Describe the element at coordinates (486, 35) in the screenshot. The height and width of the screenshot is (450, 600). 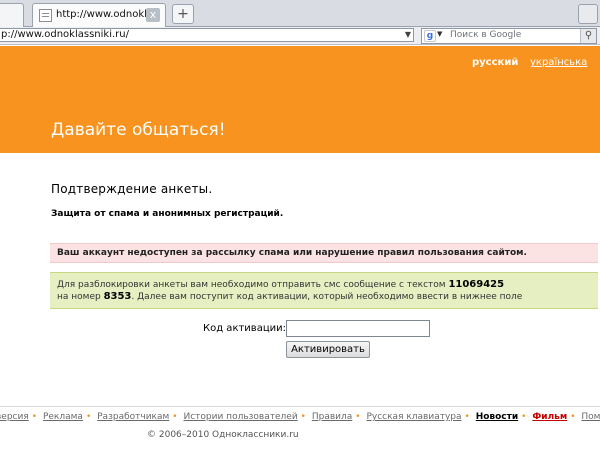
I see `search-placeholder: Поиск в Google` at that location.